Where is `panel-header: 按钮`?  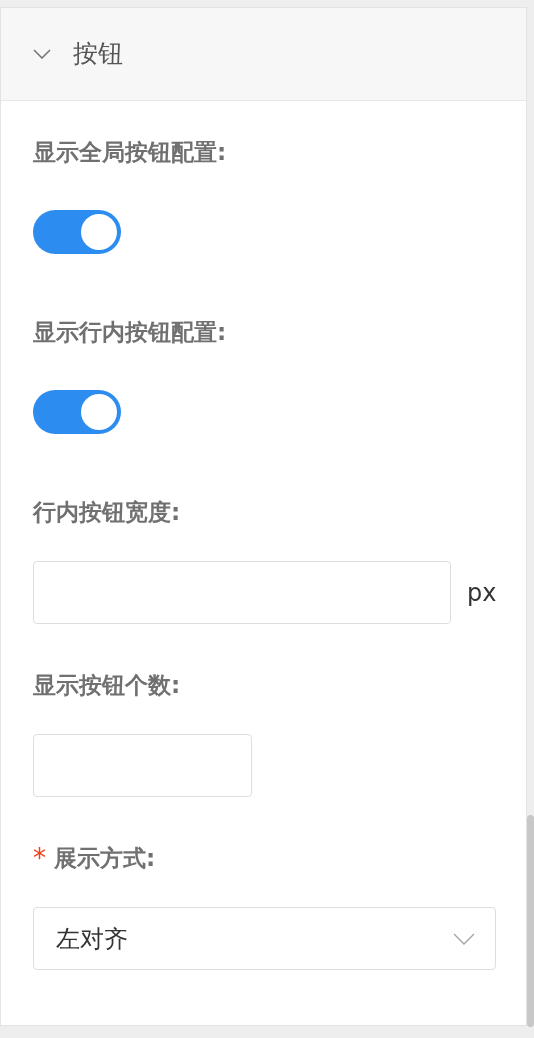 panel-header: 按钮 is located at coordinates (263, 54).